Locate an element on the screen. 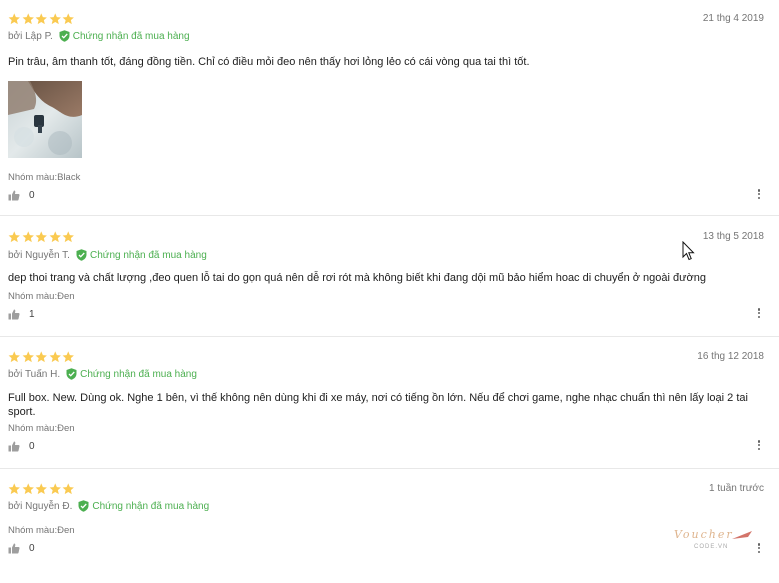 This screenshot has height=583, width=779. review-sku: Nhóm màu:Black is located at coordinates (44, 177).